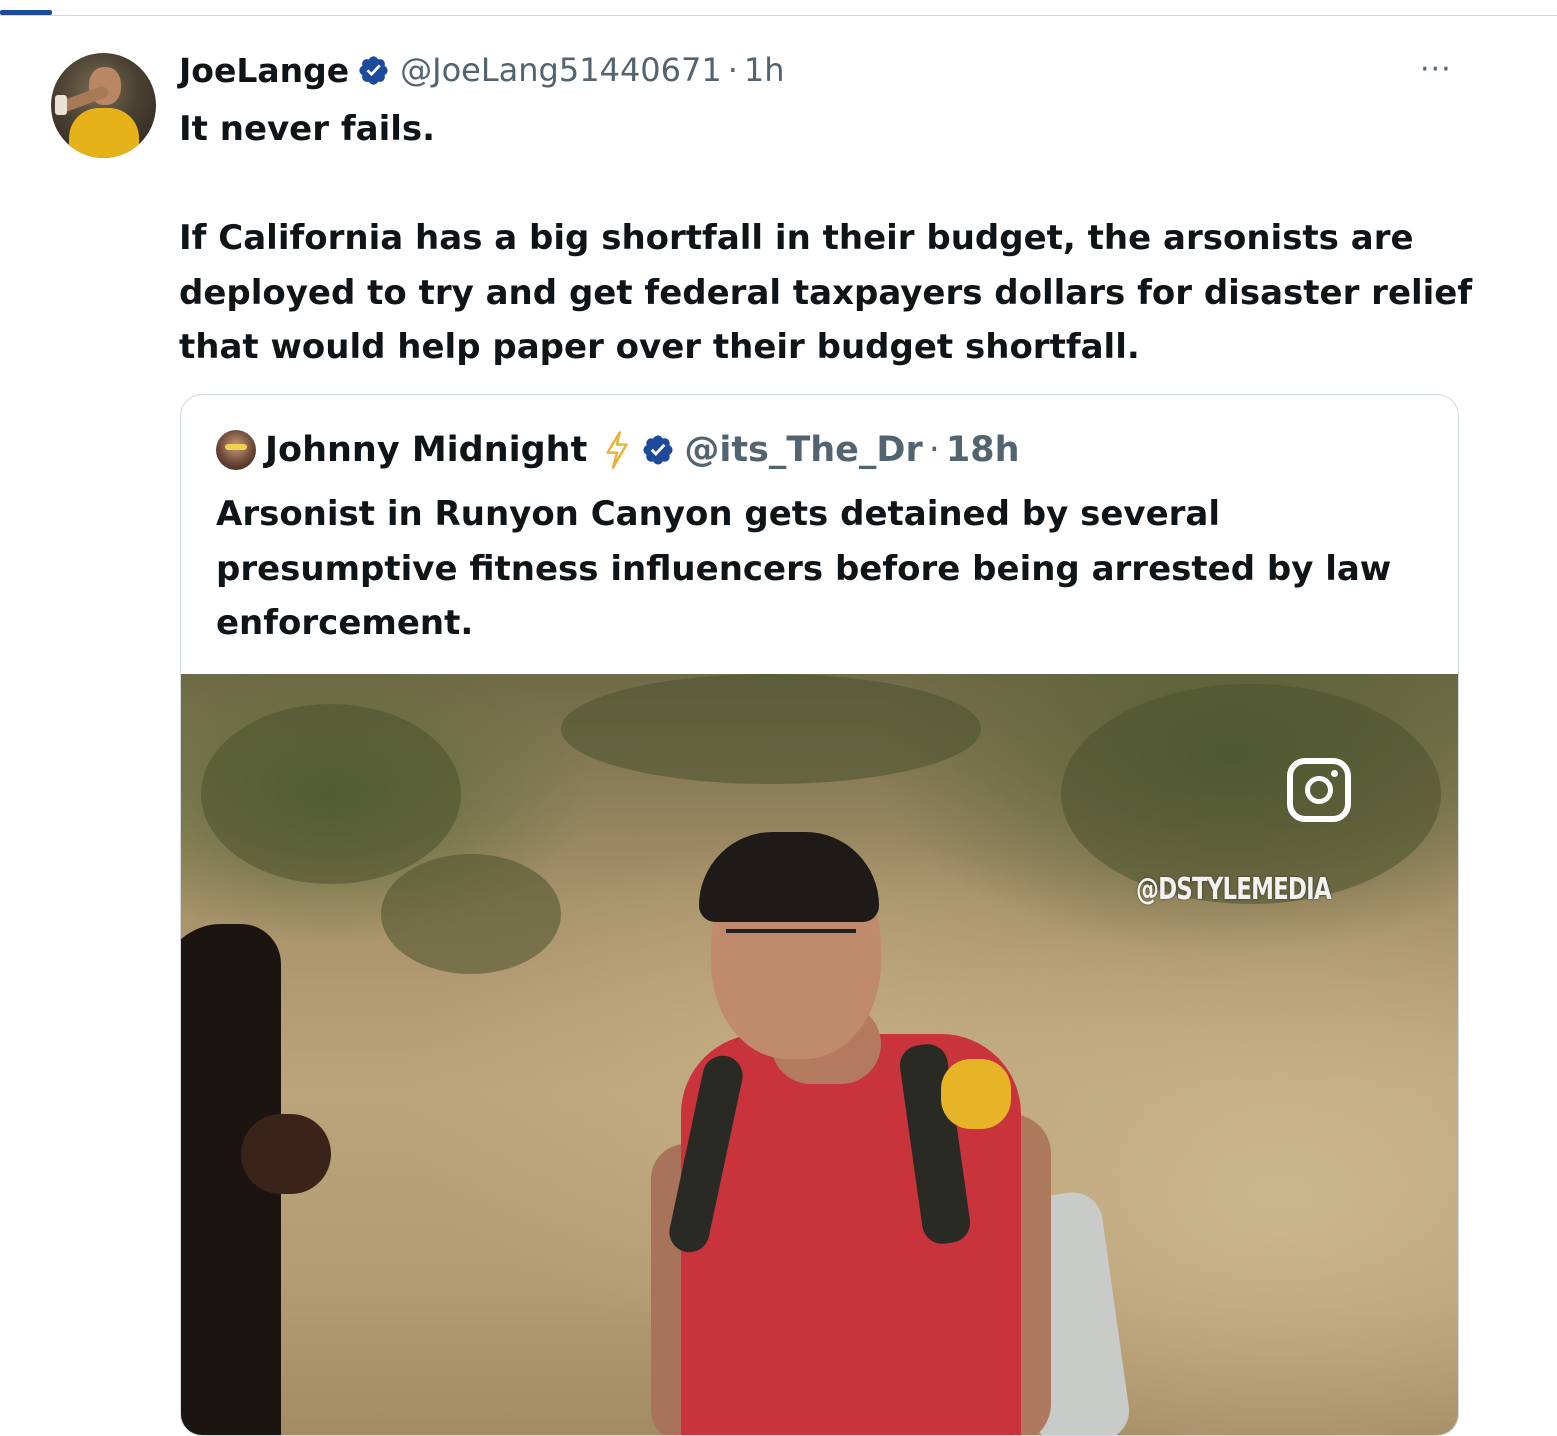 The height and width of the screenshot is (1436, 1557). What do you see at coordinates (778, 15) in the screenshot?
I see `divider` at bounding box center [778, 15].